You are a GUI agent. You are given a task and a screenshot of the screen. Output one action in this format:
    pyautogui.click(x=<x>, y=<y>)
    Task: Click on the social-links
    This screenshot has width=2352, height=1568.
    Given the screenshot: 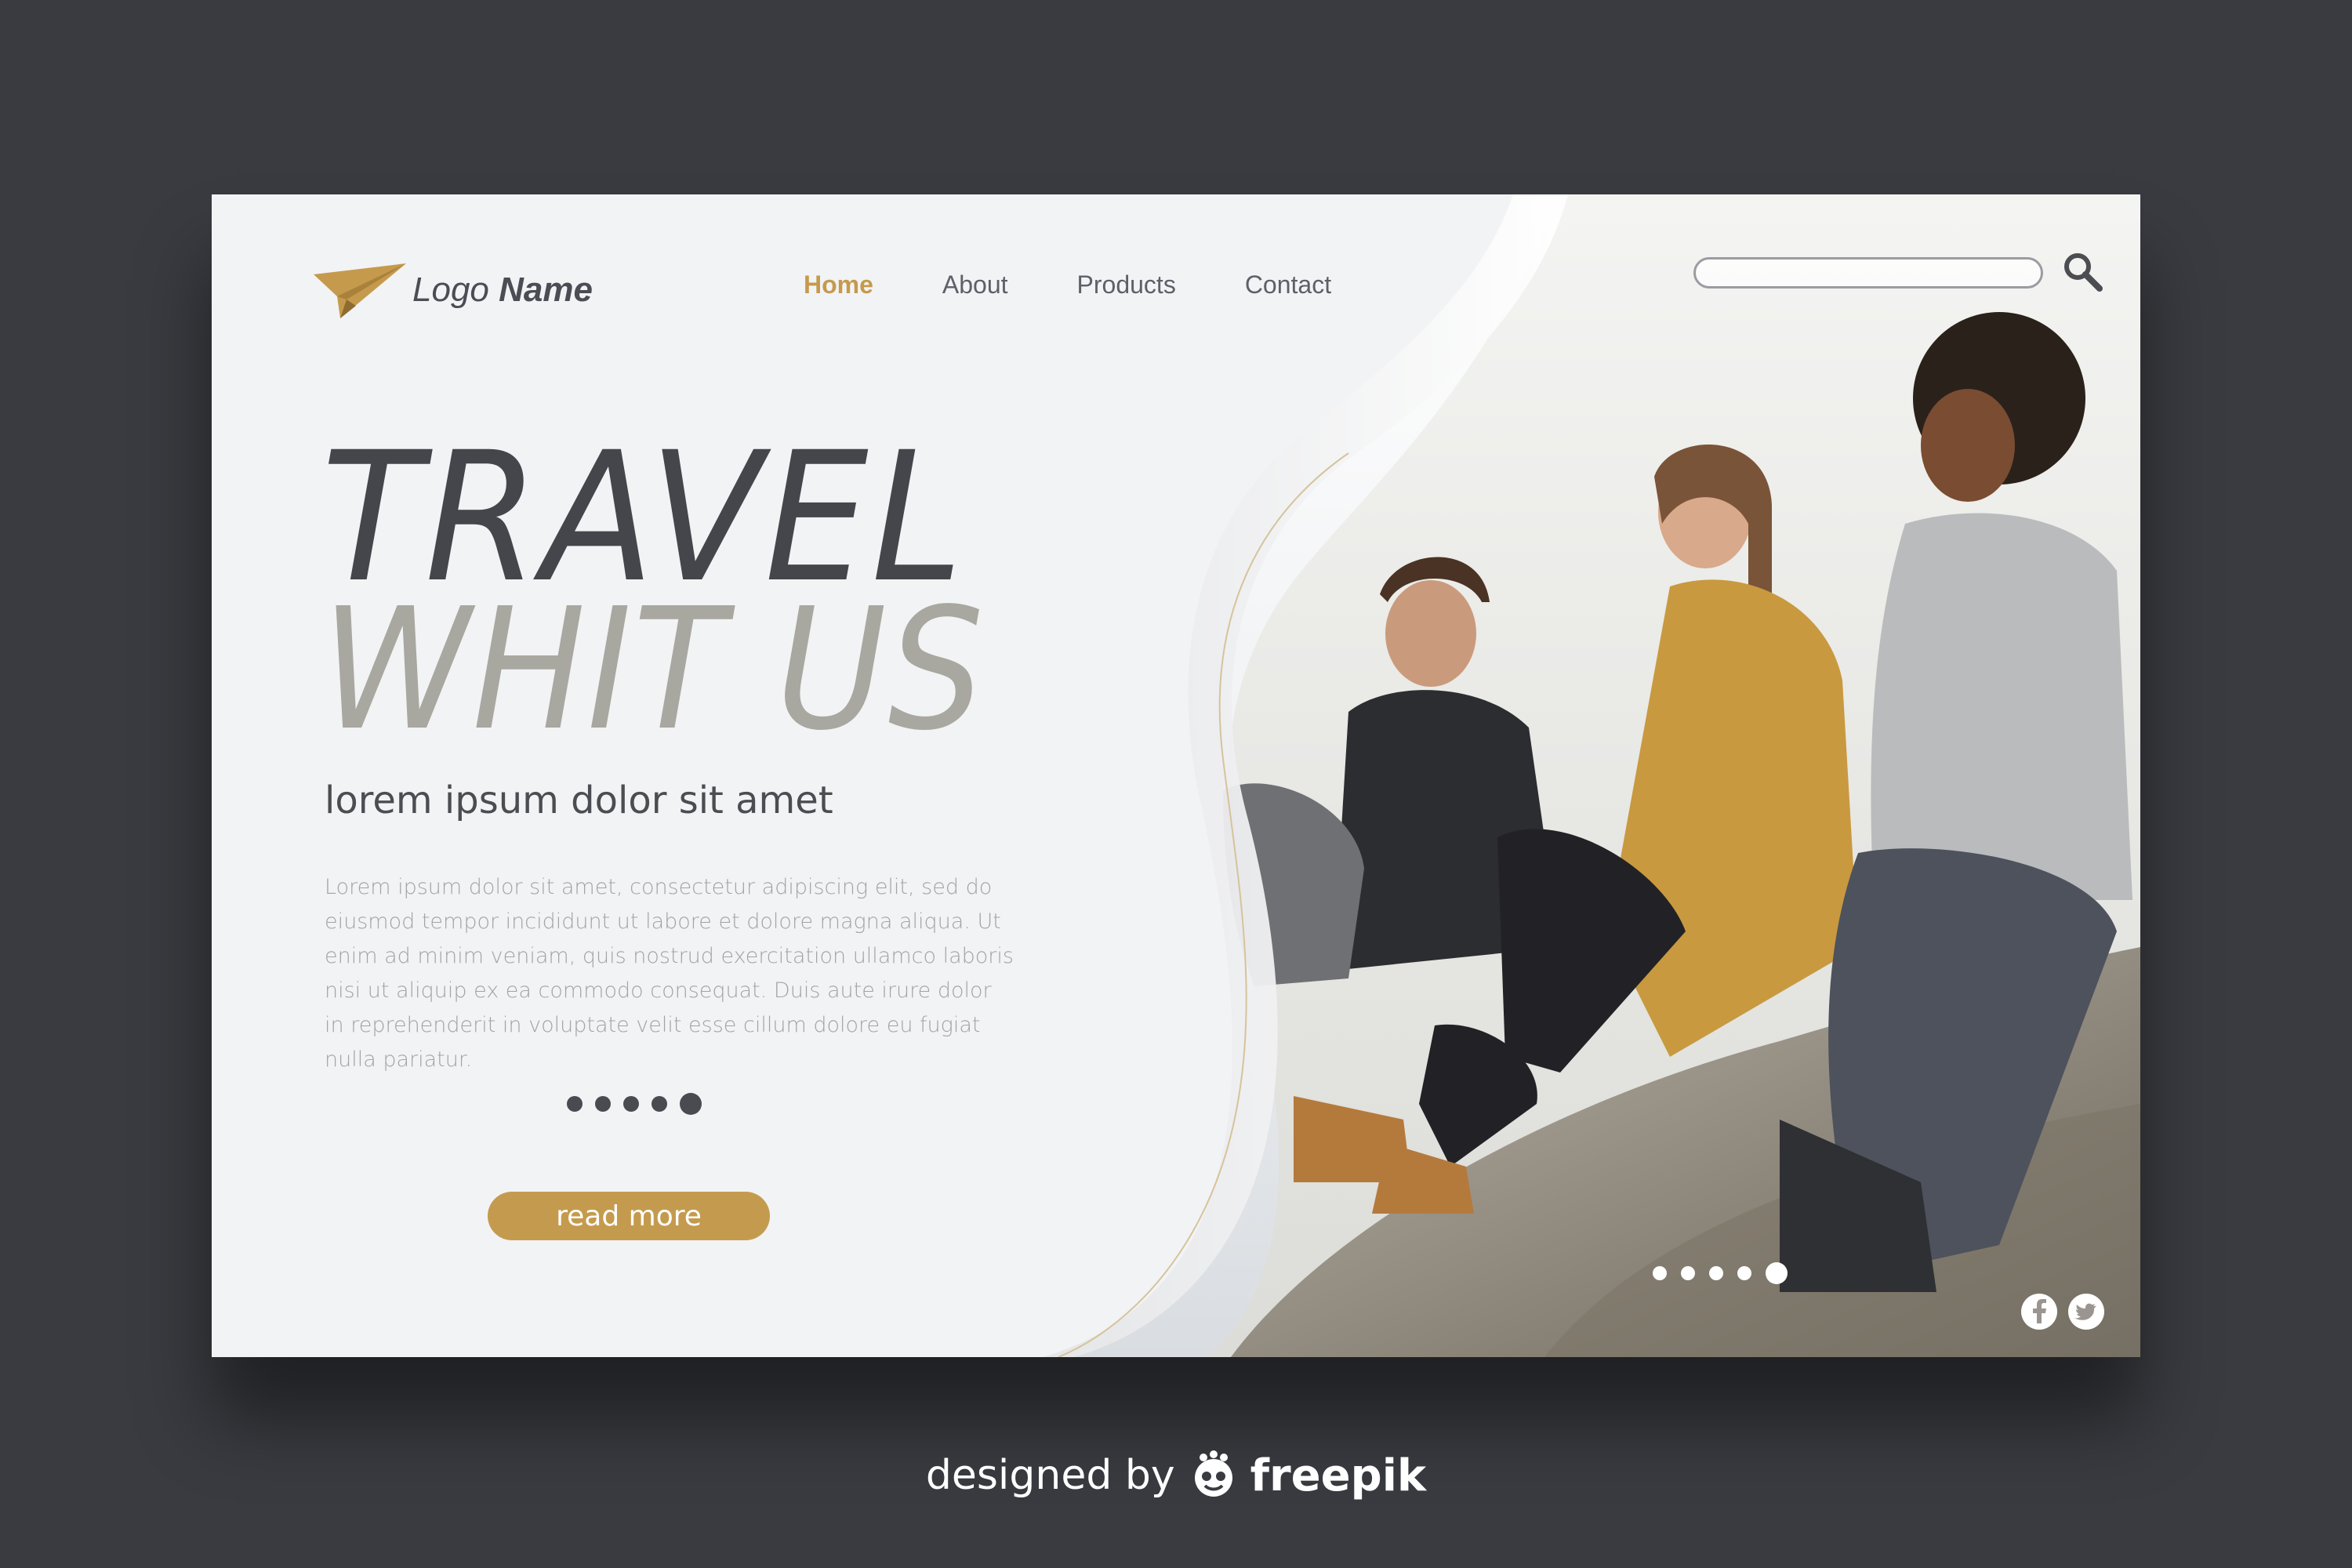 What is the action you would take?
    pyautogui.click(x=2067, y=1311)
    